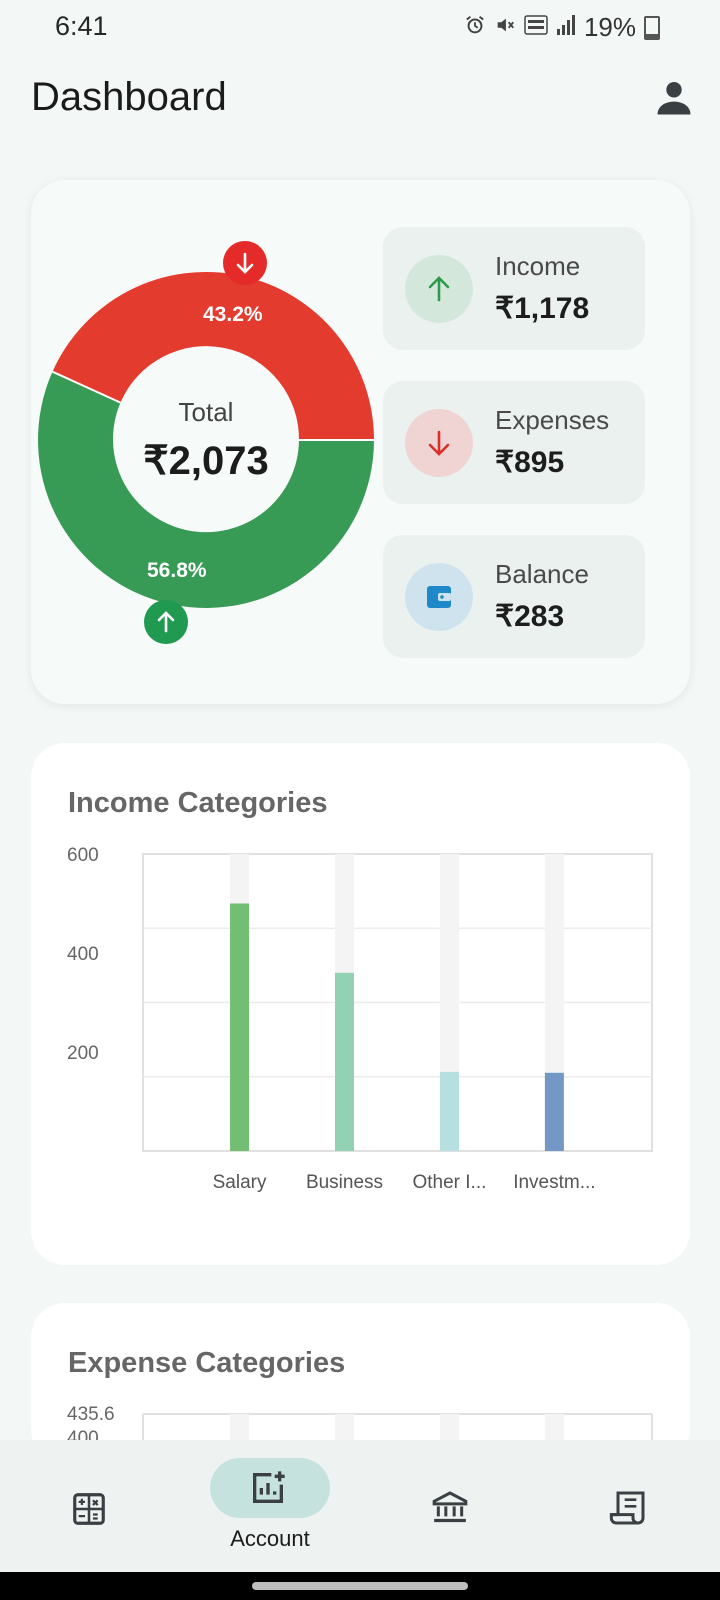  What do you see at coordinates (542, 308) in the screenshot?
I see `income-value: ₹1,178` at bounding box center [542, 308].